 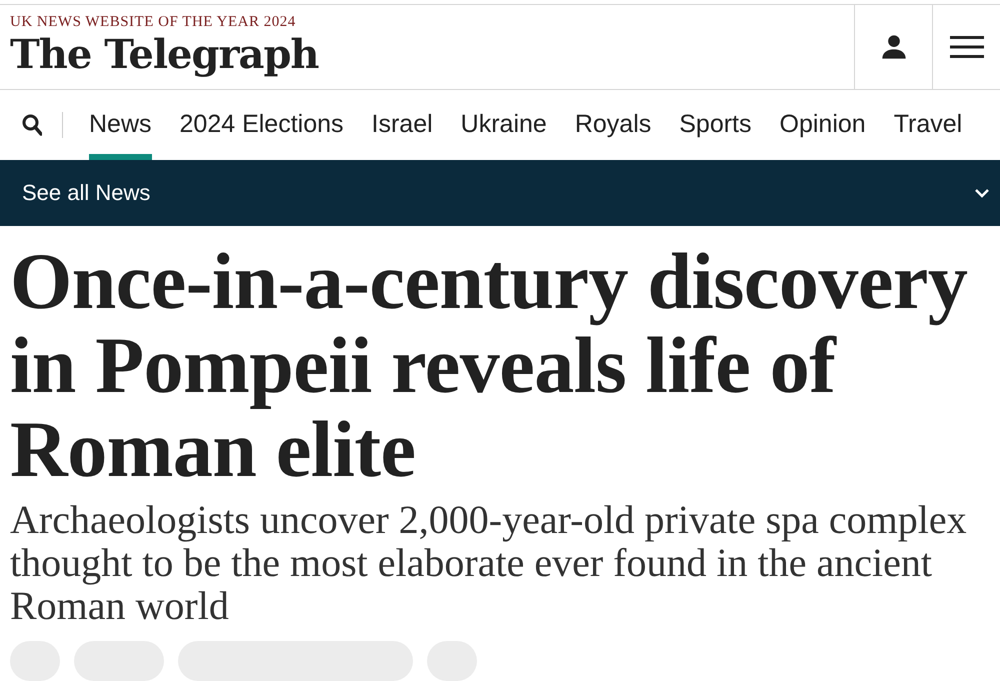 I want to click on menu-icon, so click(x=967, y=47).